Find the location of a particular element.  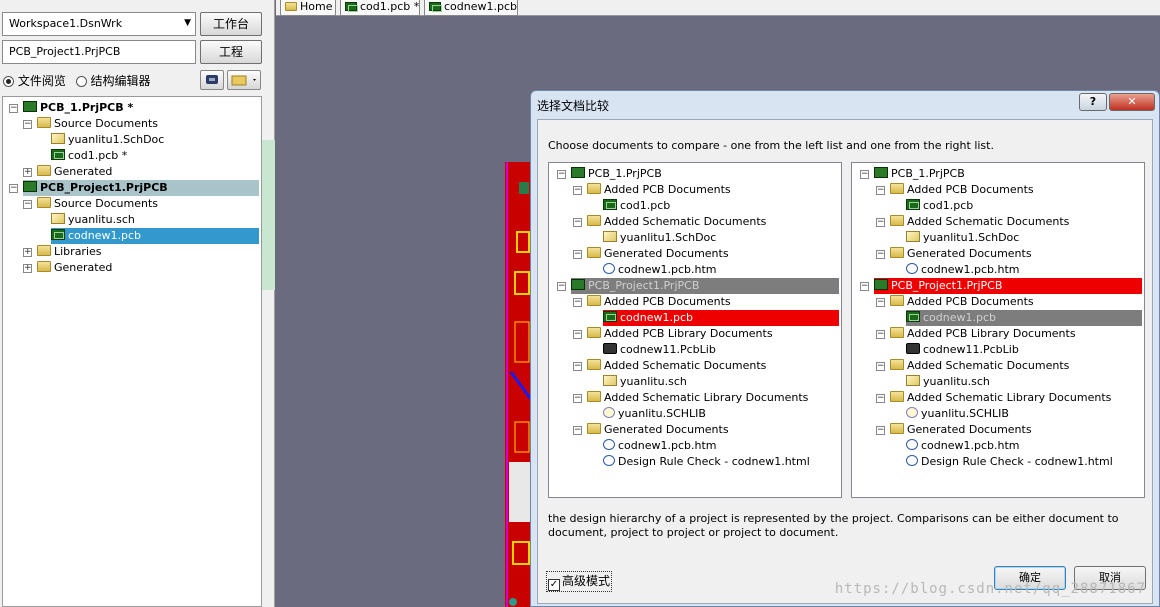

project-tree-item: codnew1.pcb is located at coordinates (155, 236).